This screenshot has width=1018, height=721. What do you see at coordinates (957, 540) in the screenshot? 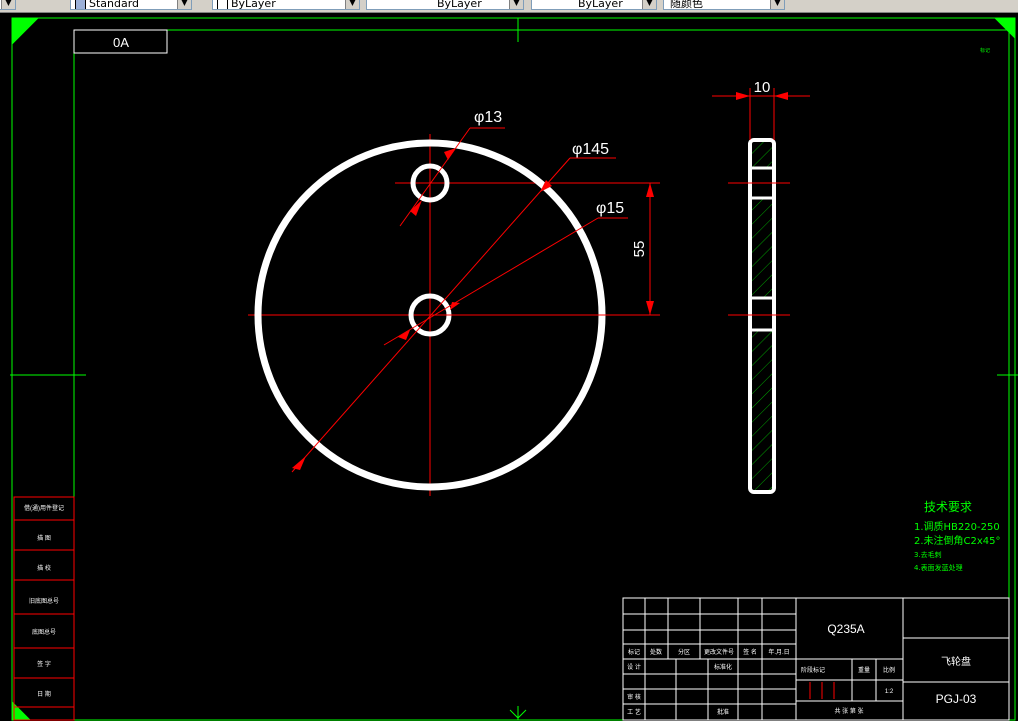
I see `tech-requirement-2: 2.未注倒角C2x45°` at bounding box center [957, 540].